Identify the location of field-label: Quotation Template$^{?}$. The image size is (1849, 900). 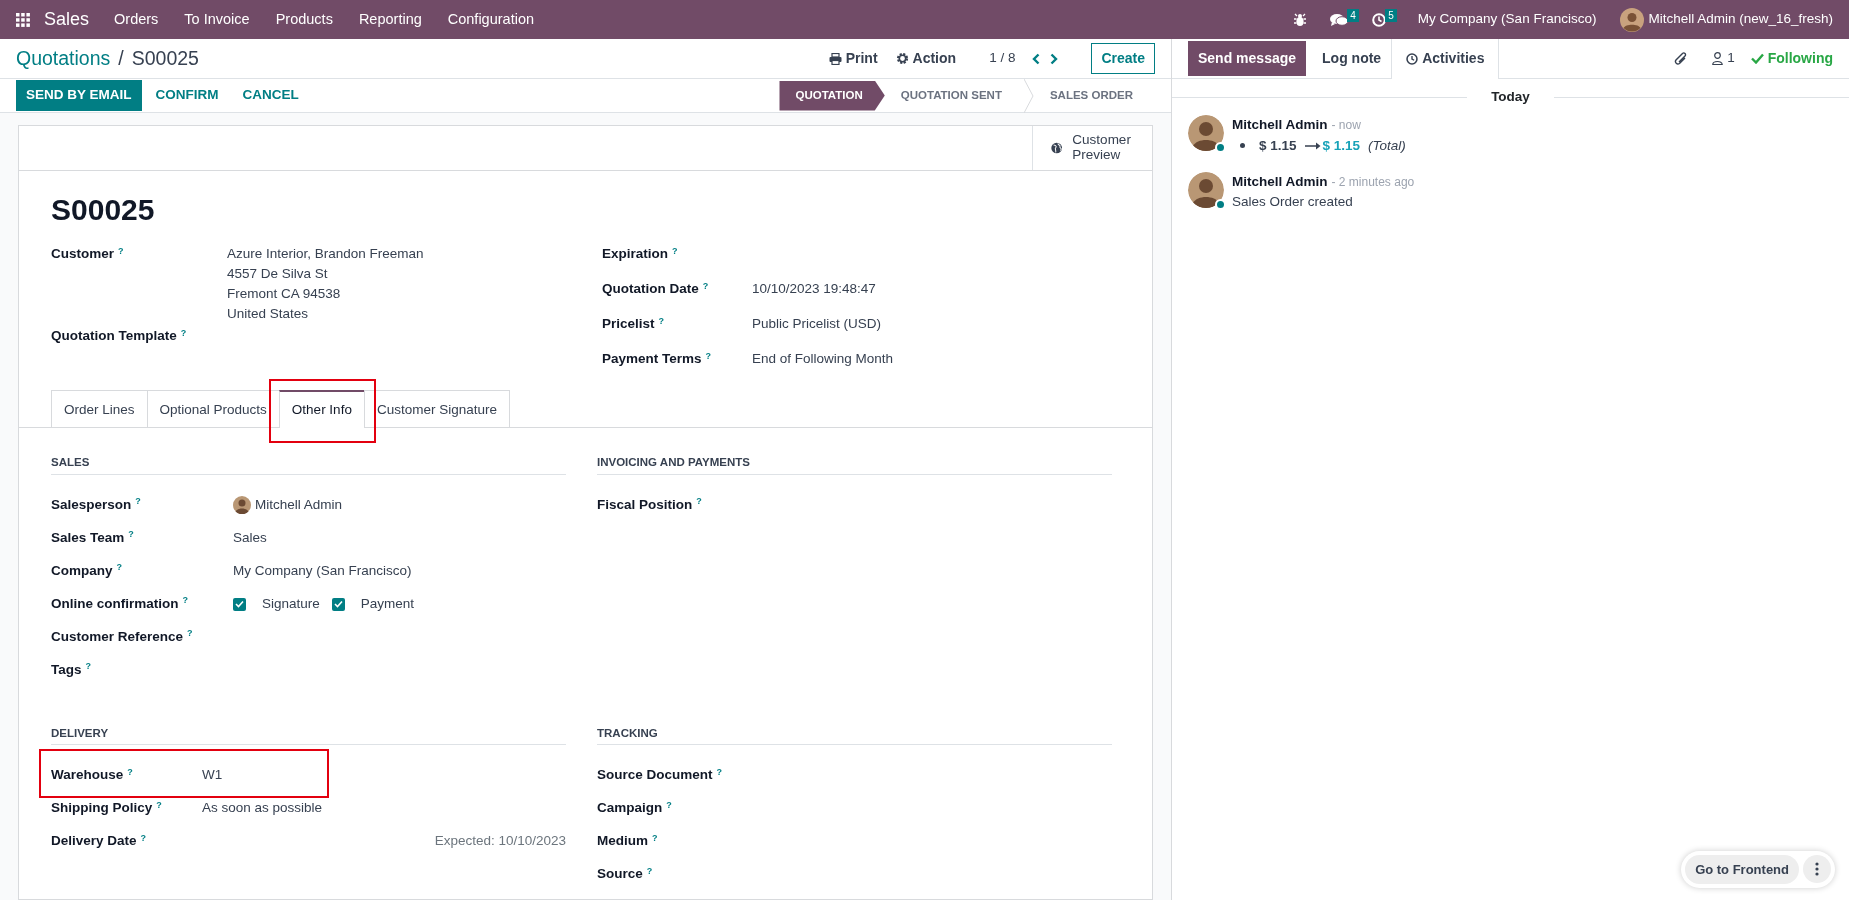
(119, 335).